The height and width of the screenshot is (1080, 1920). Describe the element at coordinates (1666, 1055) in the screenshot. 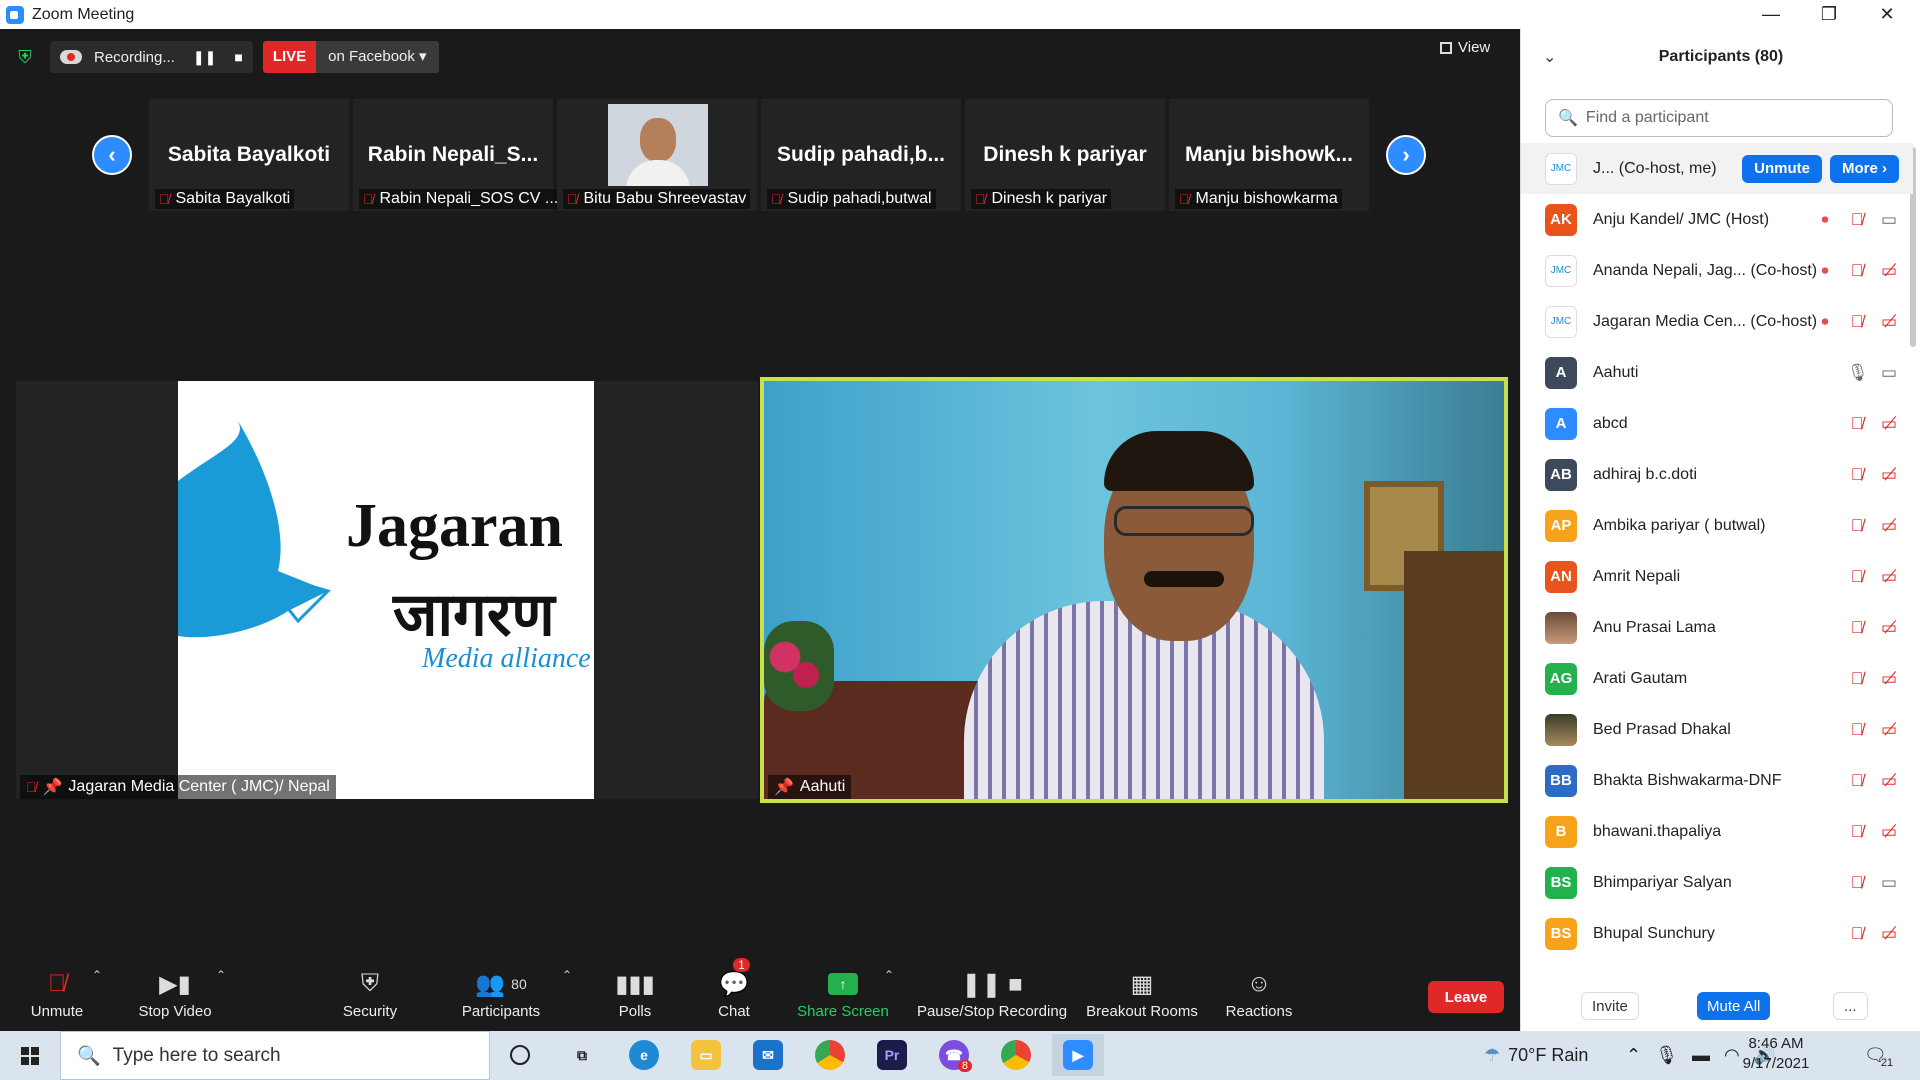

I see `mic-icon: 🎙` at that location.